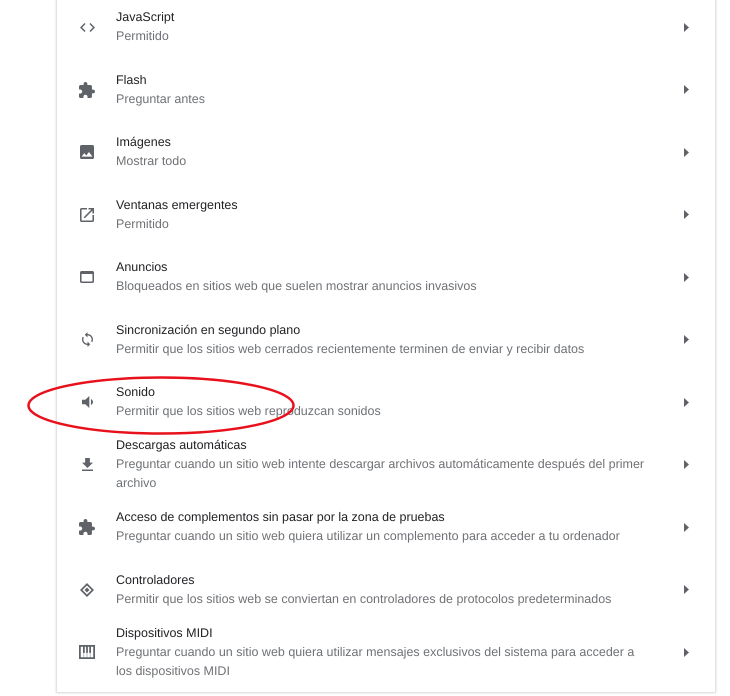 The image size is (730, 696). I want to click on setting-title: Anuncios, so click(142, 267).